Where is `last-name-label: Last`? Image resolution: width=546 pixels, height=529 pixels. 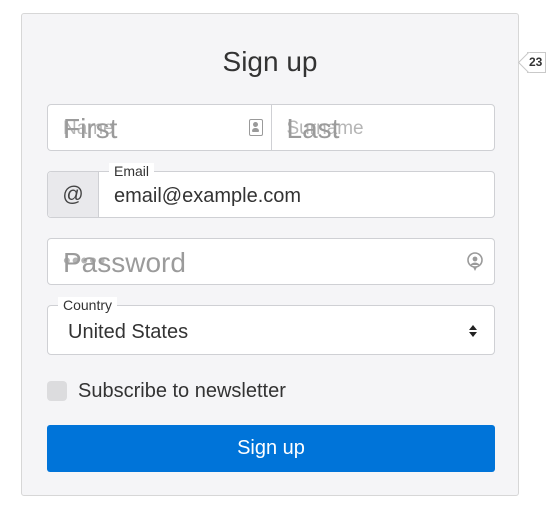 last-name-label: Last is located at coordinates (313, 128).